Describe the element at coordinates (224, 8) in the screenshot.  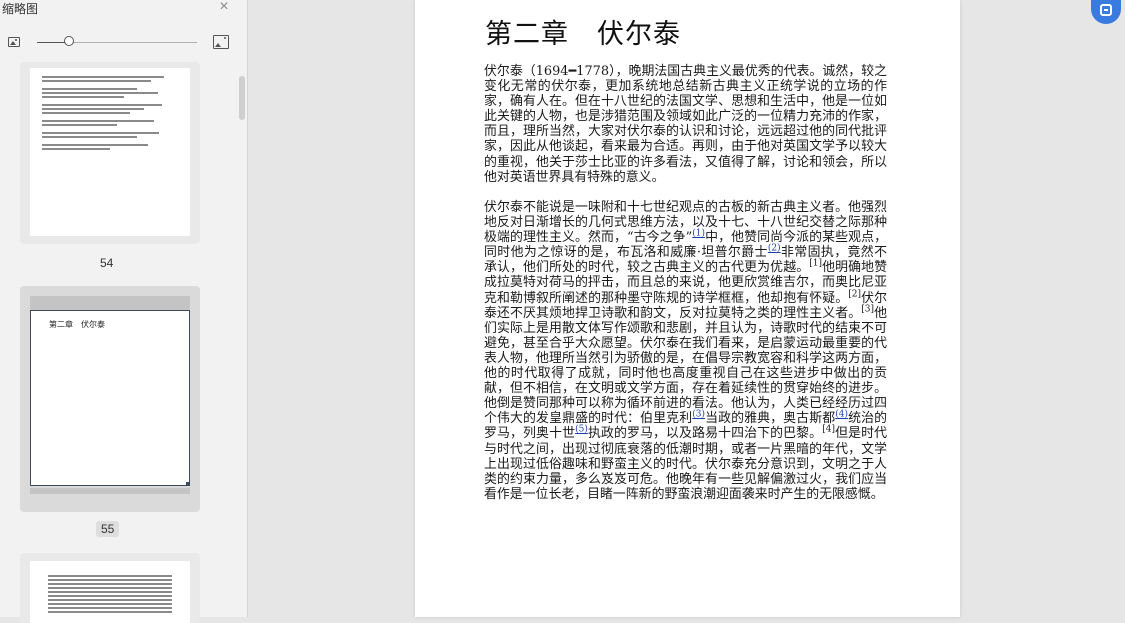
I see `close-icon: ×` at that location.